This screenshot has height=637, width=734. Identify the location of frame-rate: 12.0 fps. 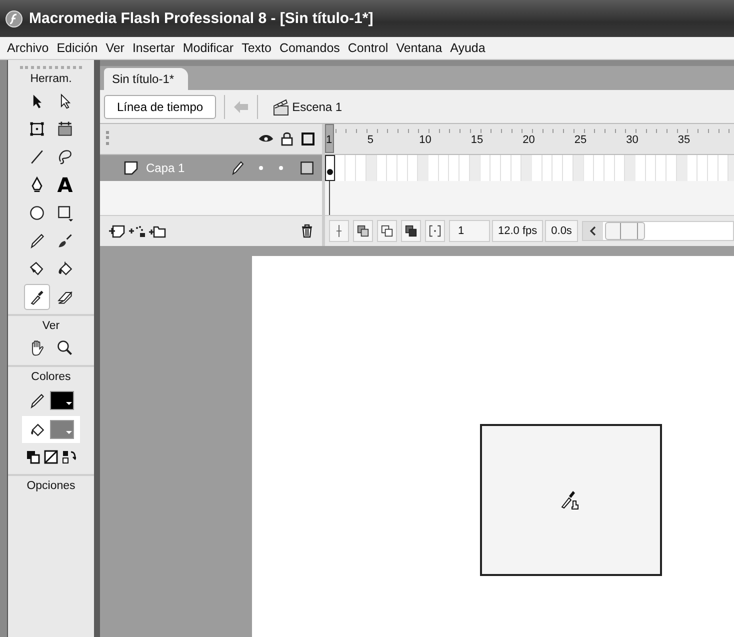
(518, 231).